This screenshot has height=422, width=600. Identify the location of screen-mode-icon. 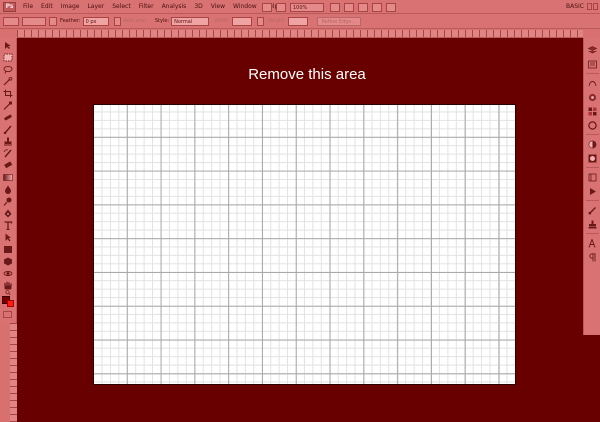
(391, 7).